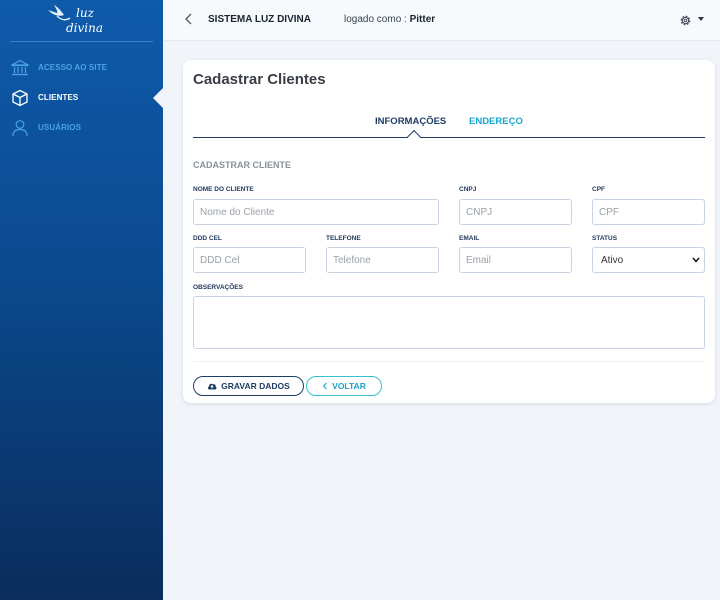  I want to click on divider, so click(449, 361).